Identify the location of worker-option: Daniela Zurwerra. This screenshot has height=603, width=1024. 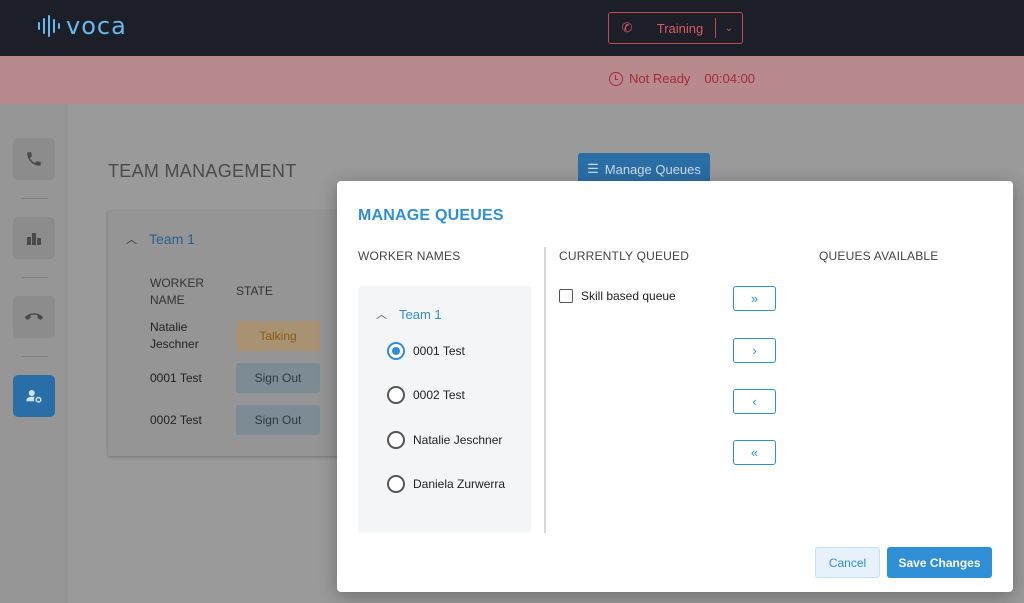
(446, 484).